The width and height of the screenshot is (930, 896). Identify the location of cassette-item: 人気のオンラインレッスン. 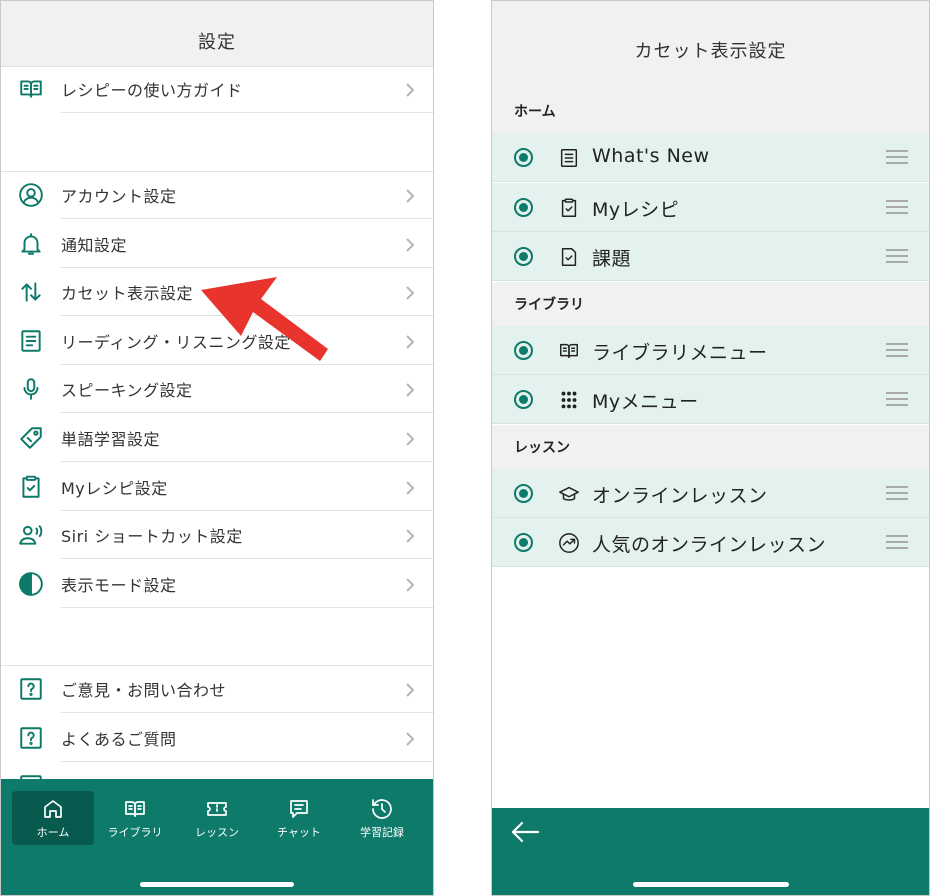
(710, 542).